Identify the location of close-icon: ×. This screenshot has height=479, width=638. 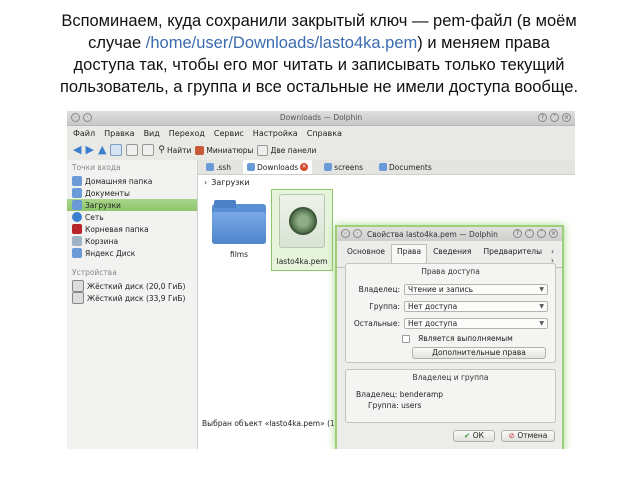
(566, 117).